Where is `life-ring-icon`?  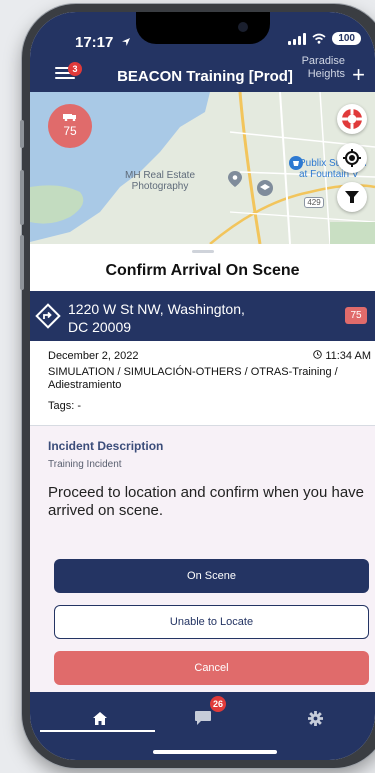
life-ring-icon is located at coordinates (352, 119).